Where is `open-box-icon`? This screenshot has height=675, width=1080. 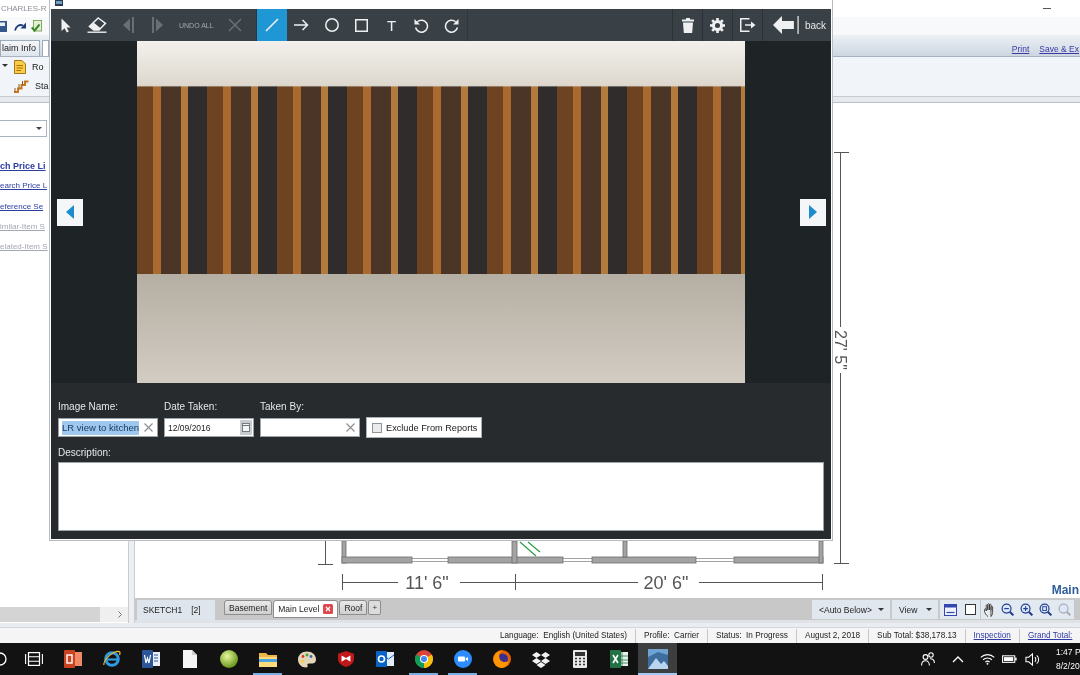
open-box-icon is located at coordinates (540, 659).